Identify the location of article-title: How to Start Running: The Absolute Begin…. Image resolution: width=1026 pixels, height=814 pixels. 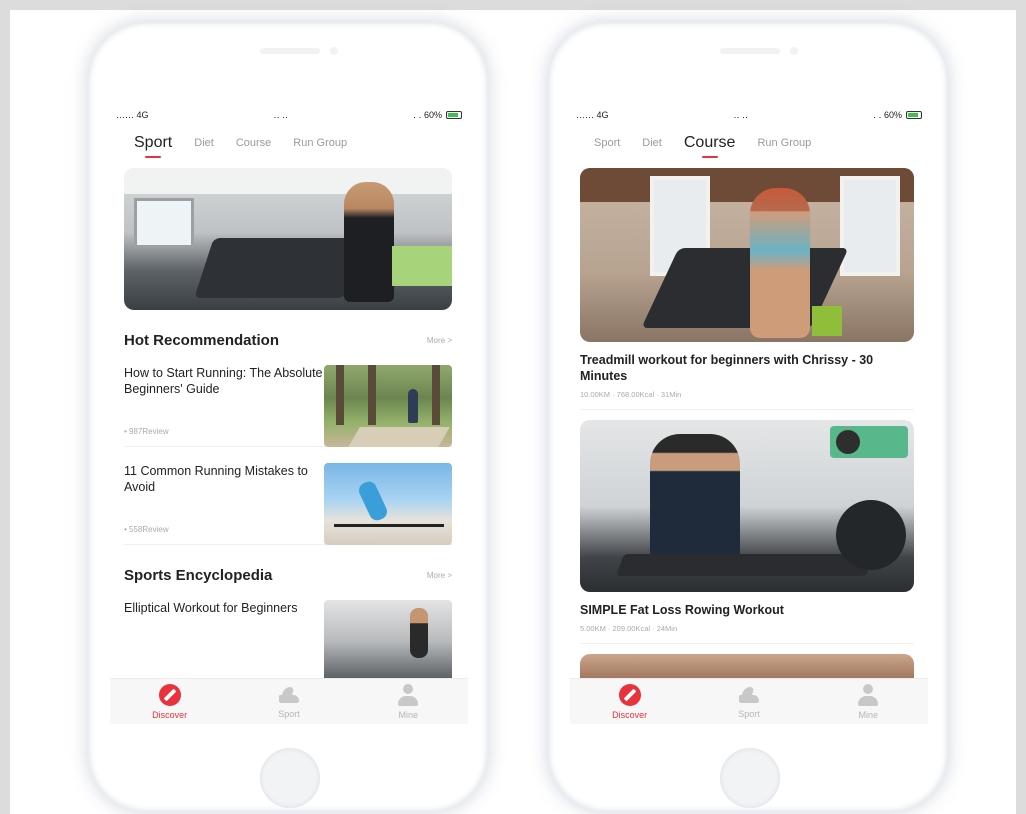
(223, 381).